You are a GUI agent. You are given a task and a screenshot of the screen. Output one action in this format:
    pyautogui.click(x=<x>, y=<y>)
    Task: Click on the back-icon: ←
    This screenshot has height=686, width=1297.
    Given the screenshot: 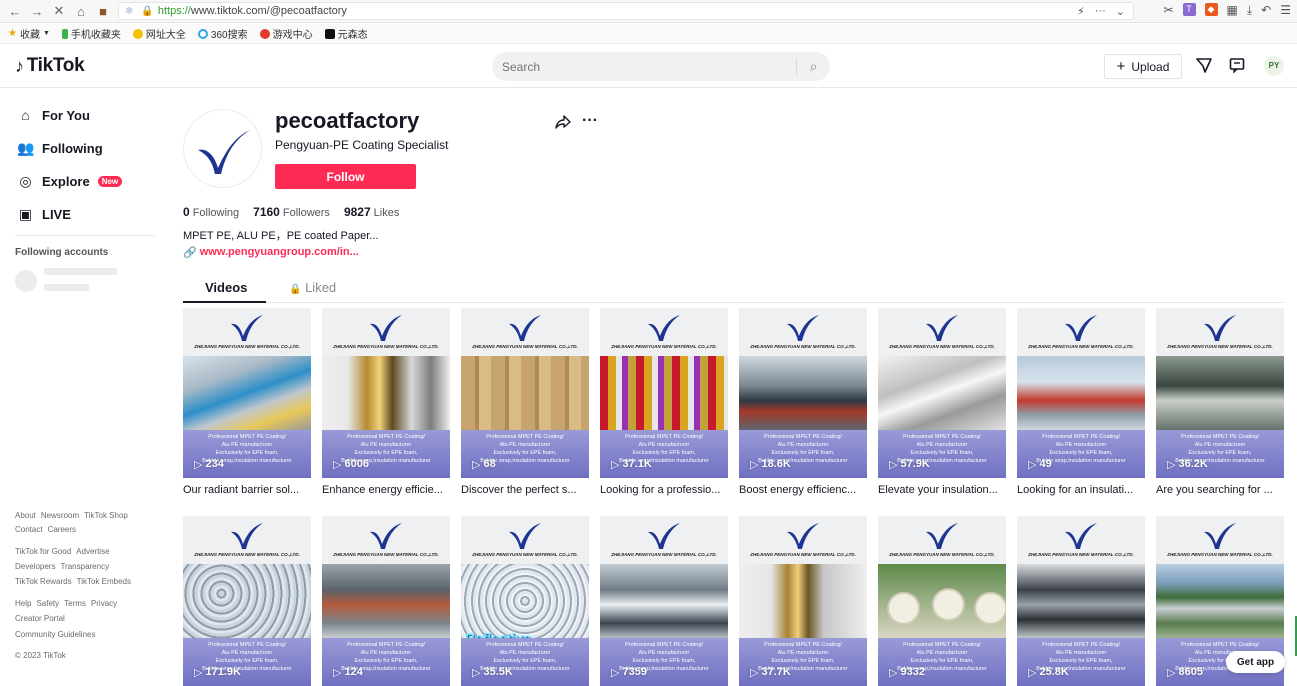 What is the action you would take?
    pyautogui.click(x=15, y=11)
    